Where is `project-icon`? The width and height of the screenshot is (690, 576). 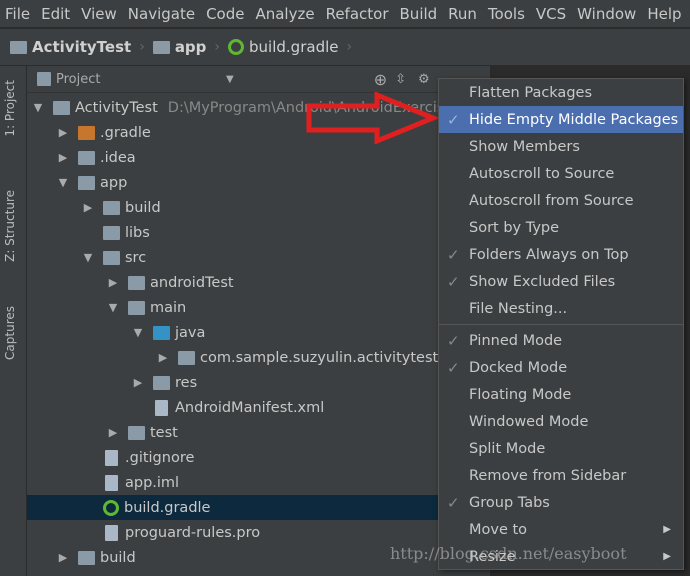 project-icon is located at coordinates (44, 79).